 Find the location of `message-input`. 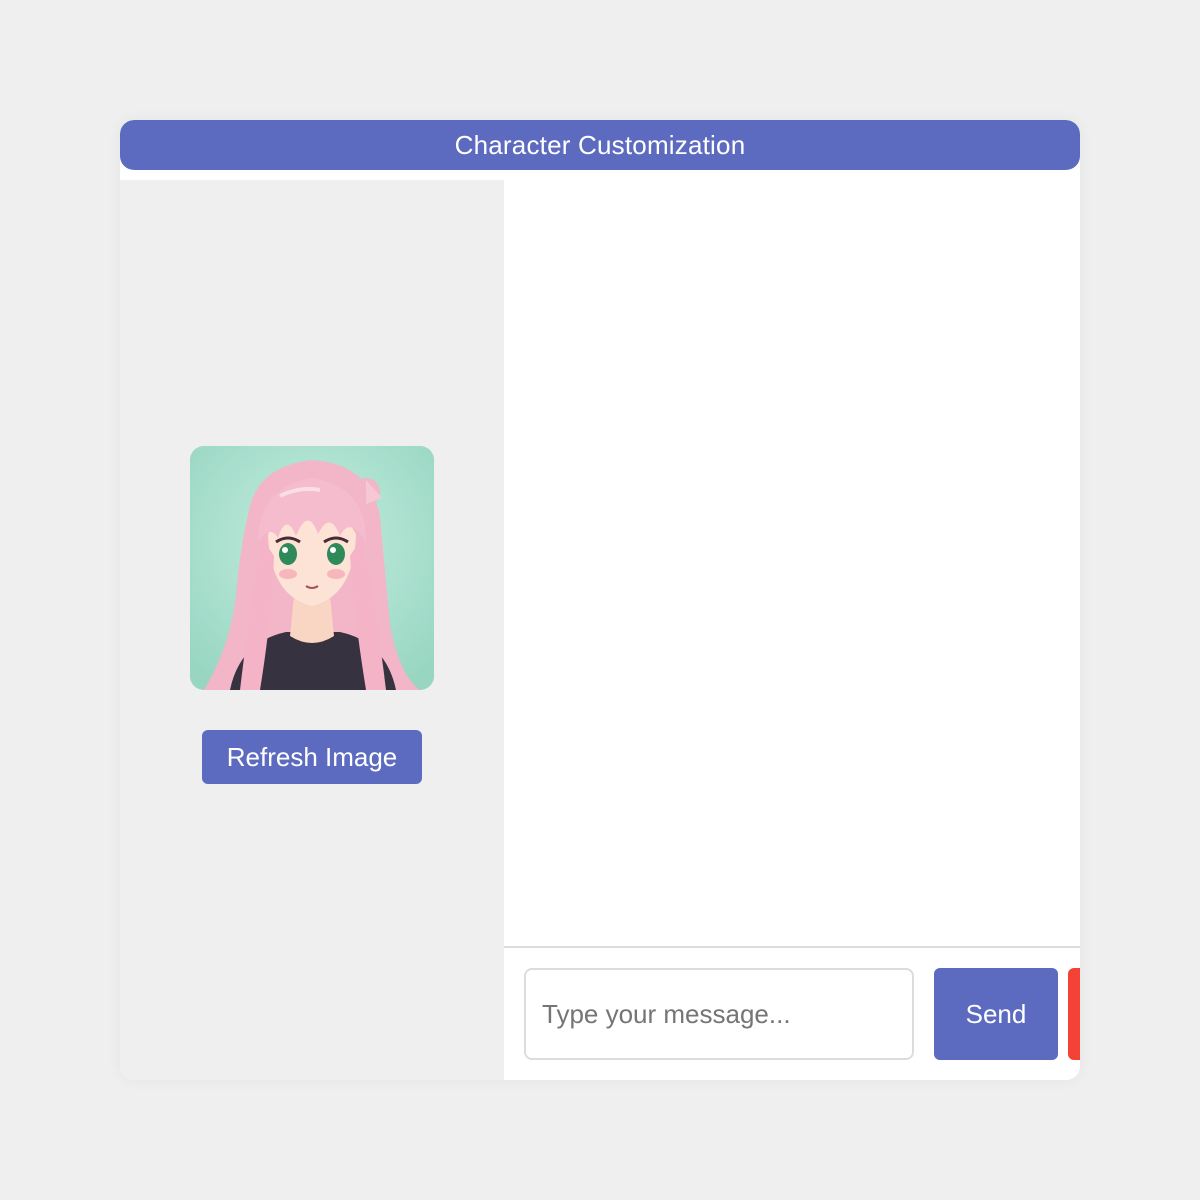

message-input is located at coordinates (719, 1014).